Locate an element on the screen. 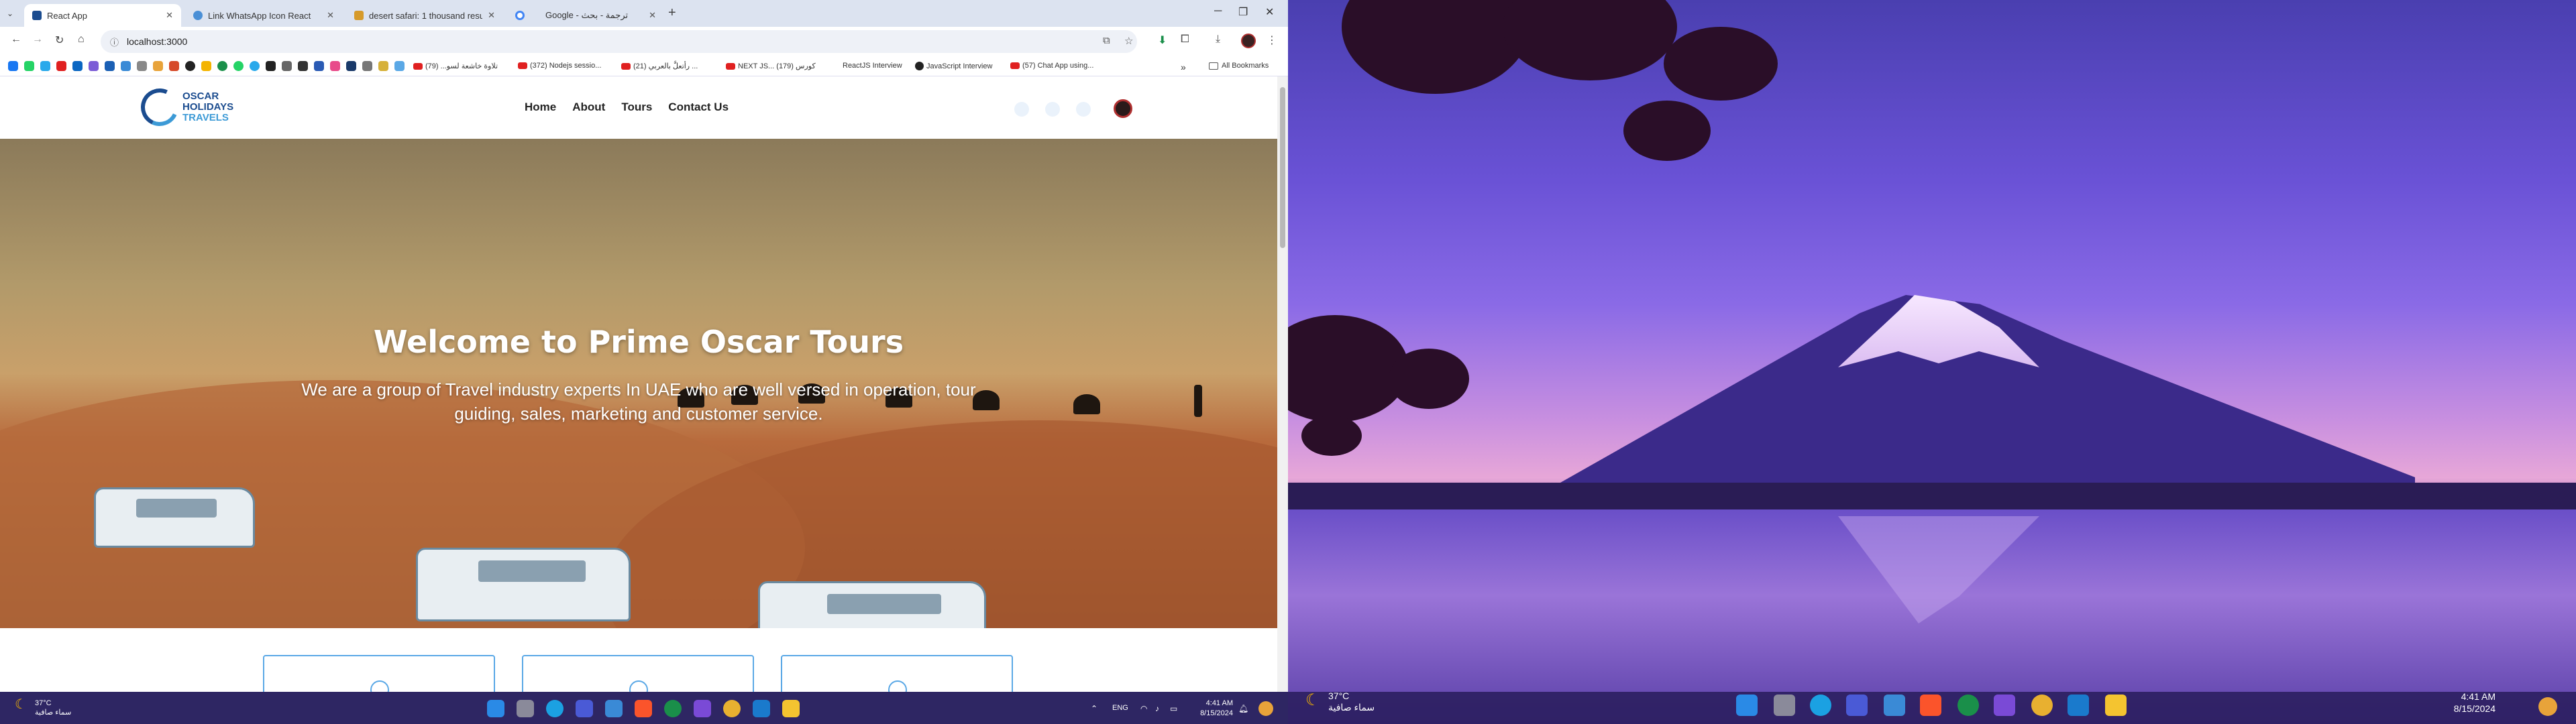  tab-search-icon: ⌄ is located at coordinates (10, 13).